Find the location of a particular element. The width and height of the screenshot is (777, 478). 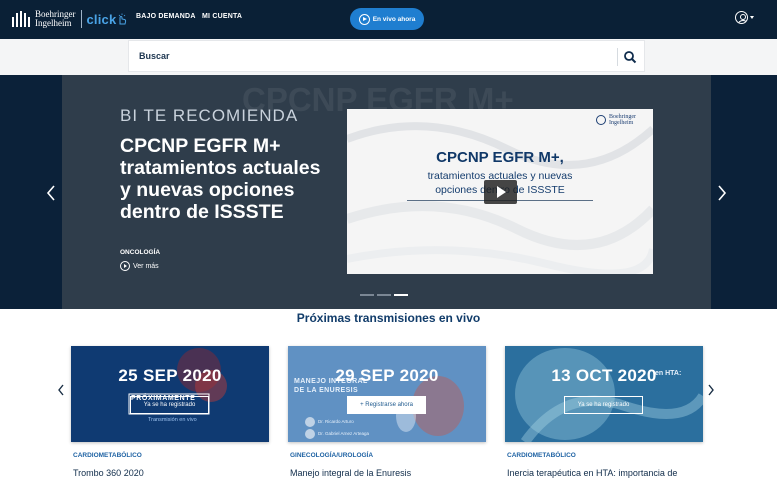

video-title: CPCNP EGFR M+, is located at coordinates (500, 157).